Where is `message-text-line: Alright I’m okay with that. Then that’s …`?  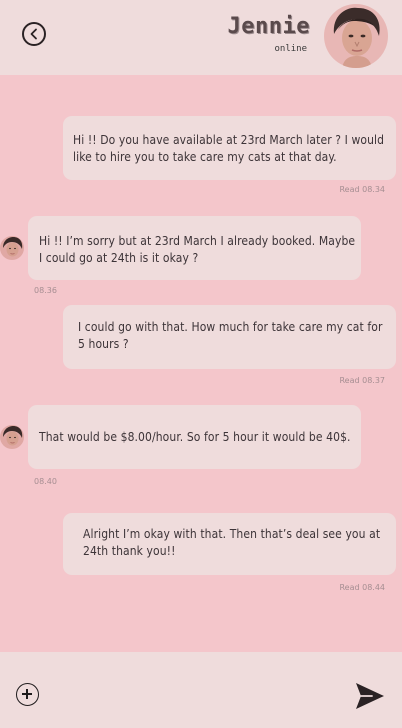
message-text-line: Alright I’m okay with that. Then that’s … is located at coordinates (232, 534).